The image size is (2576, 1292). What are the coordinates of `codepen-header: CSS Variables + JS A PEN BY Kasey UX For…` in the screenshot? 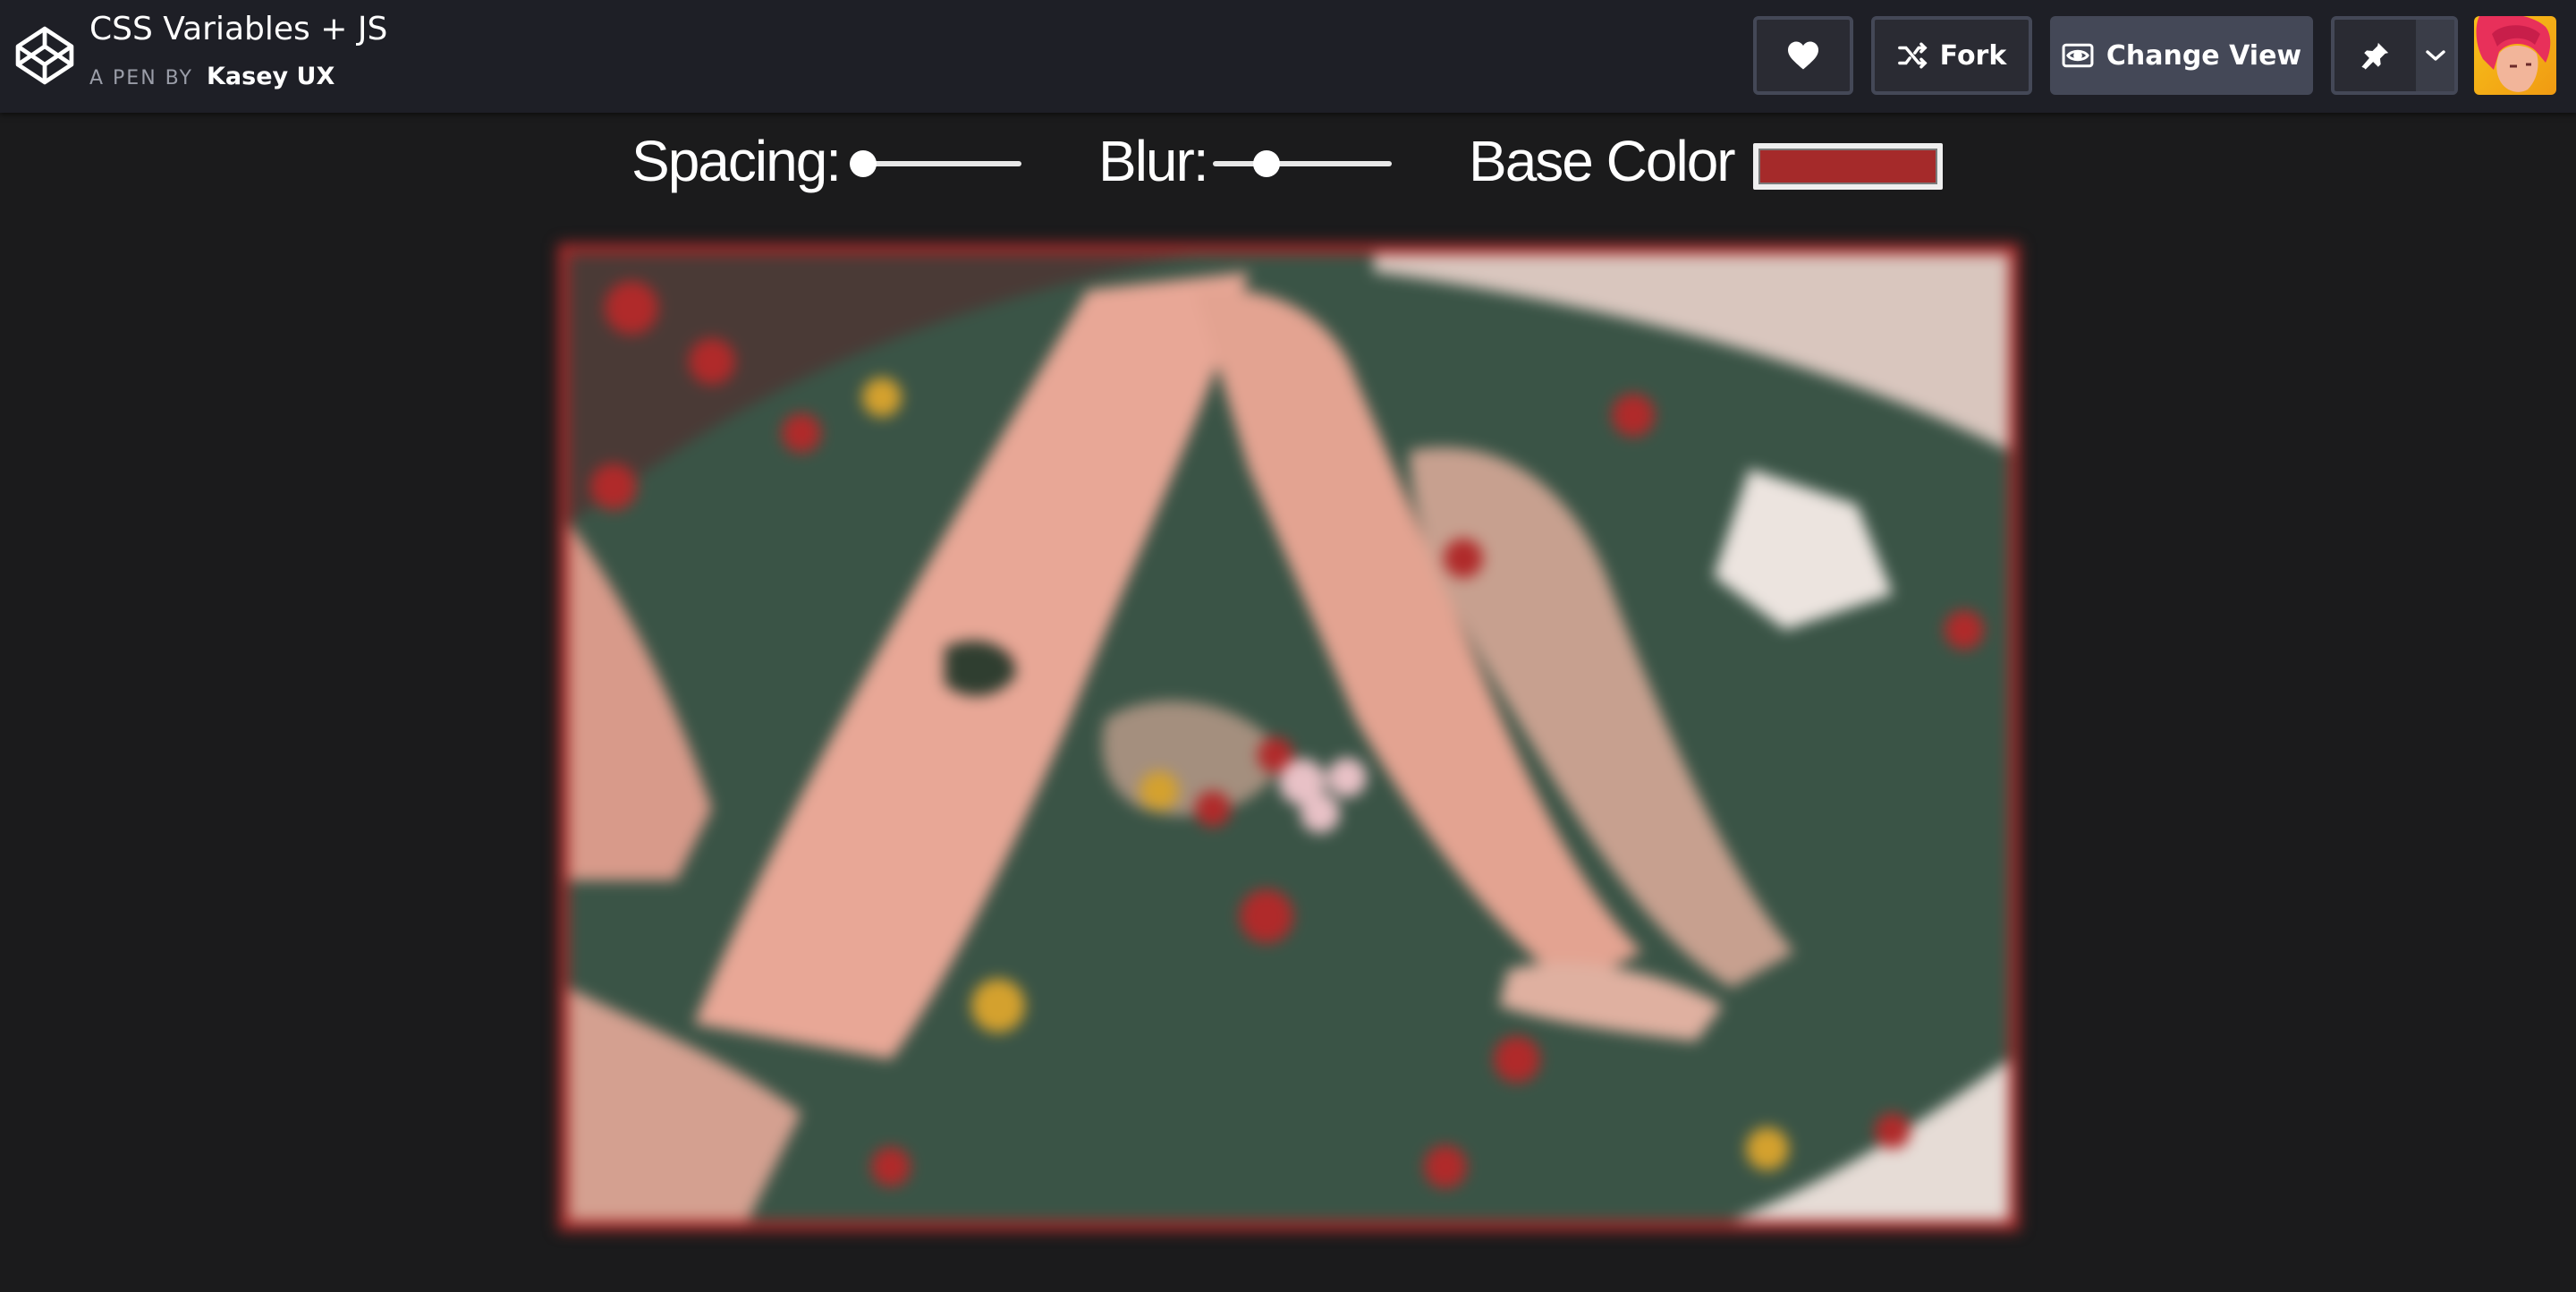 It's located at (1288, 56).